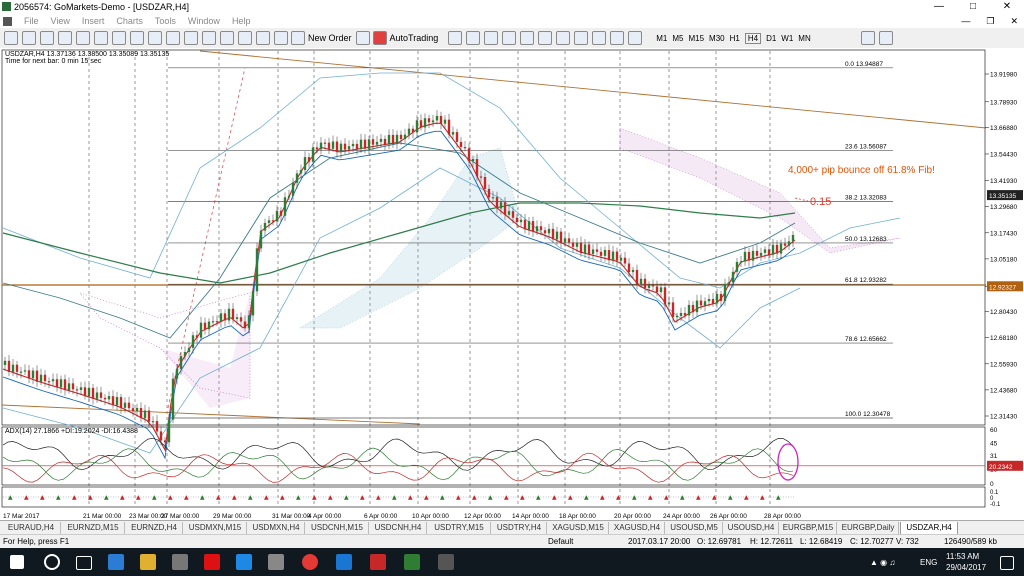  I want to click on tab-xagusd-h4: XAGUSD,H4, so click(637, 528).